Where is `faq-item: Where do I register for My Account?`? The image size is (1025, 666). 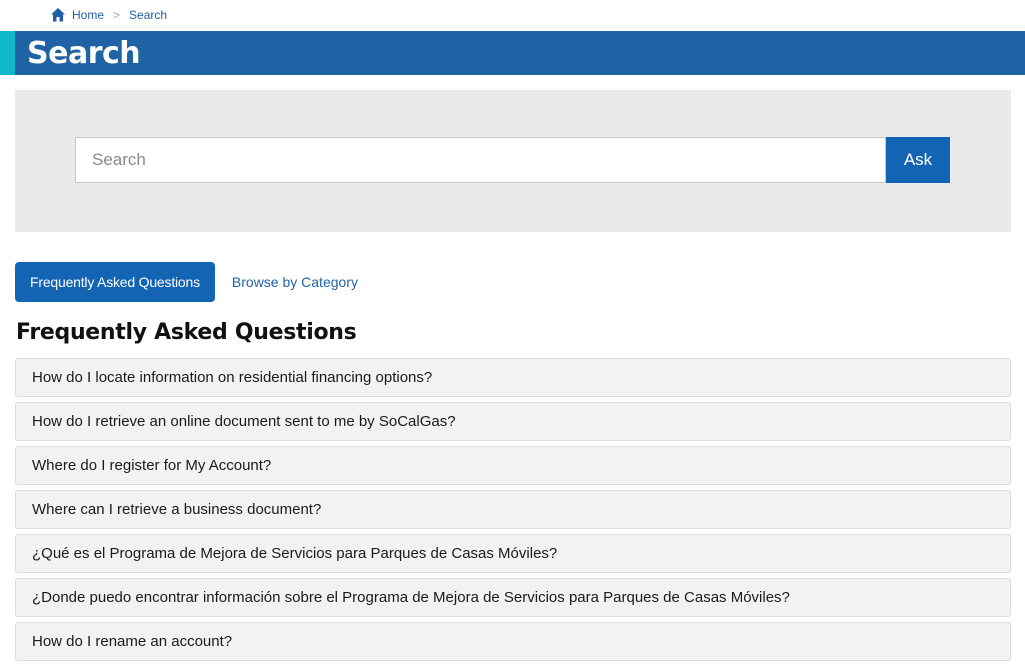
faq-item: Where do I register for My Account? is located at coordinates (513, 465).